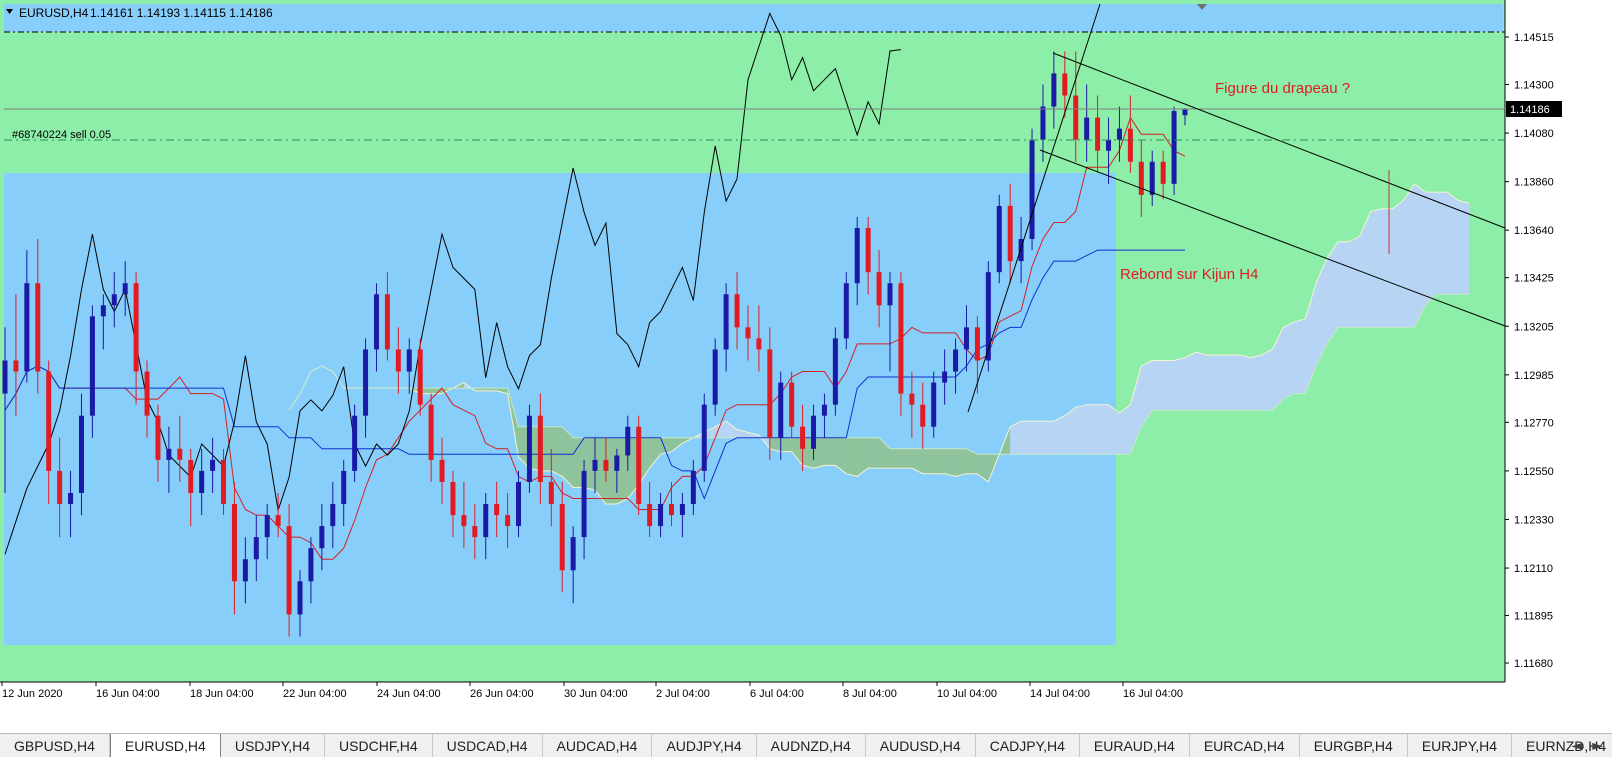 The image size is (1612, 757). I want to click on x-tick-label: 16 Jun 04:00, so click(128, 694).